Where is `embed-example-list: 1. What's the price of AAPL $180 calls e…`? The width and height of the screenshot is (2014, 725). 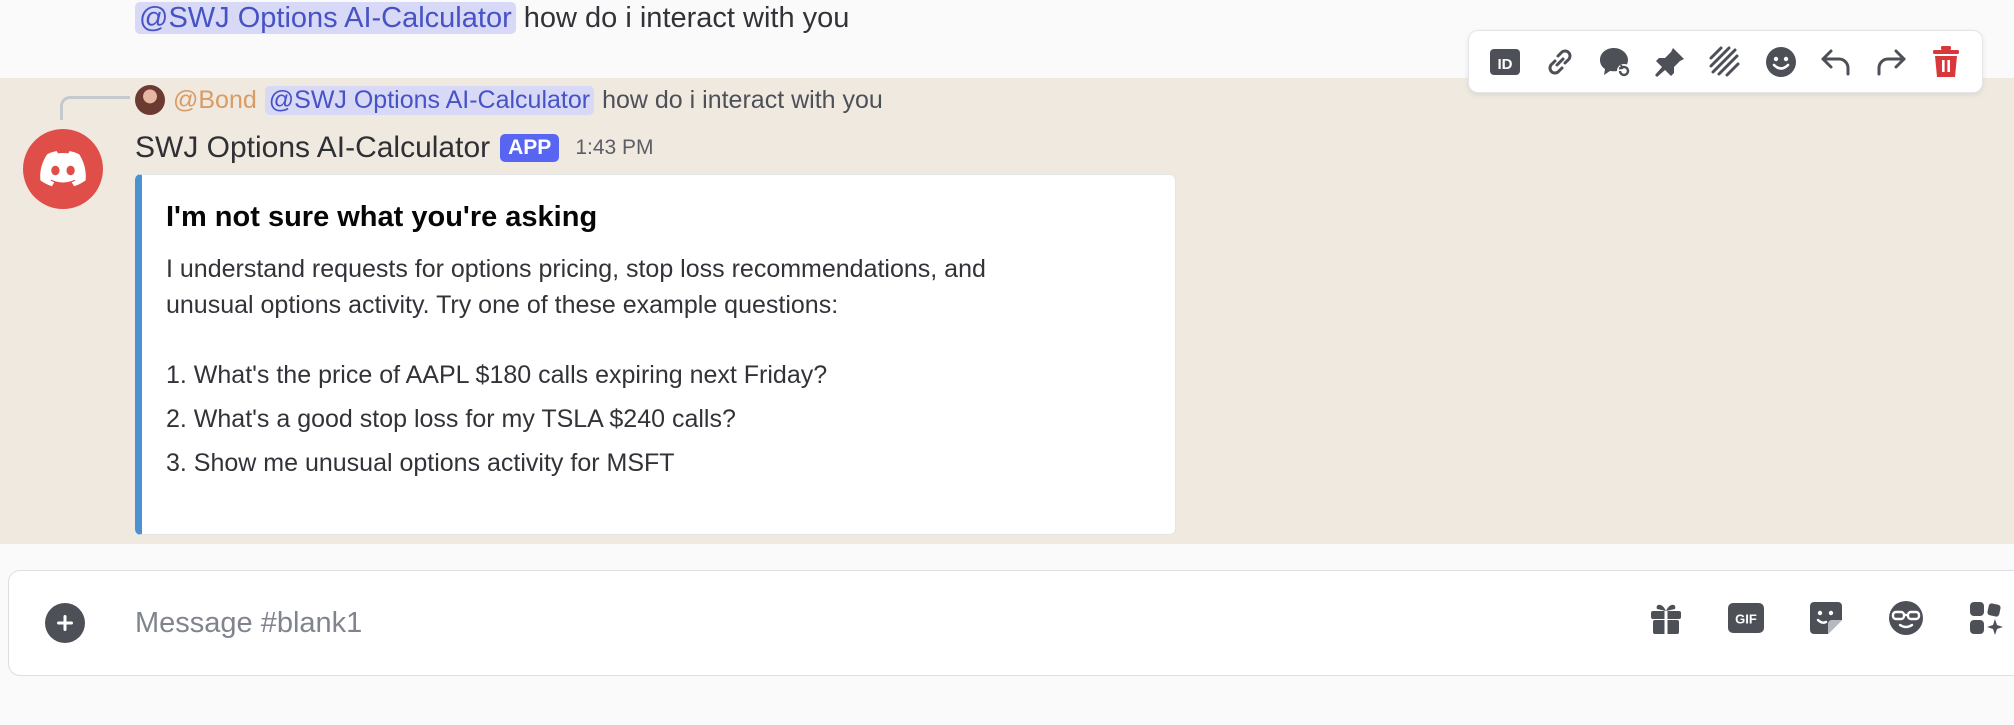 embed-example-list: 1. What's the price of AAPL $180 calls e… is located at coordinates (658, 419).